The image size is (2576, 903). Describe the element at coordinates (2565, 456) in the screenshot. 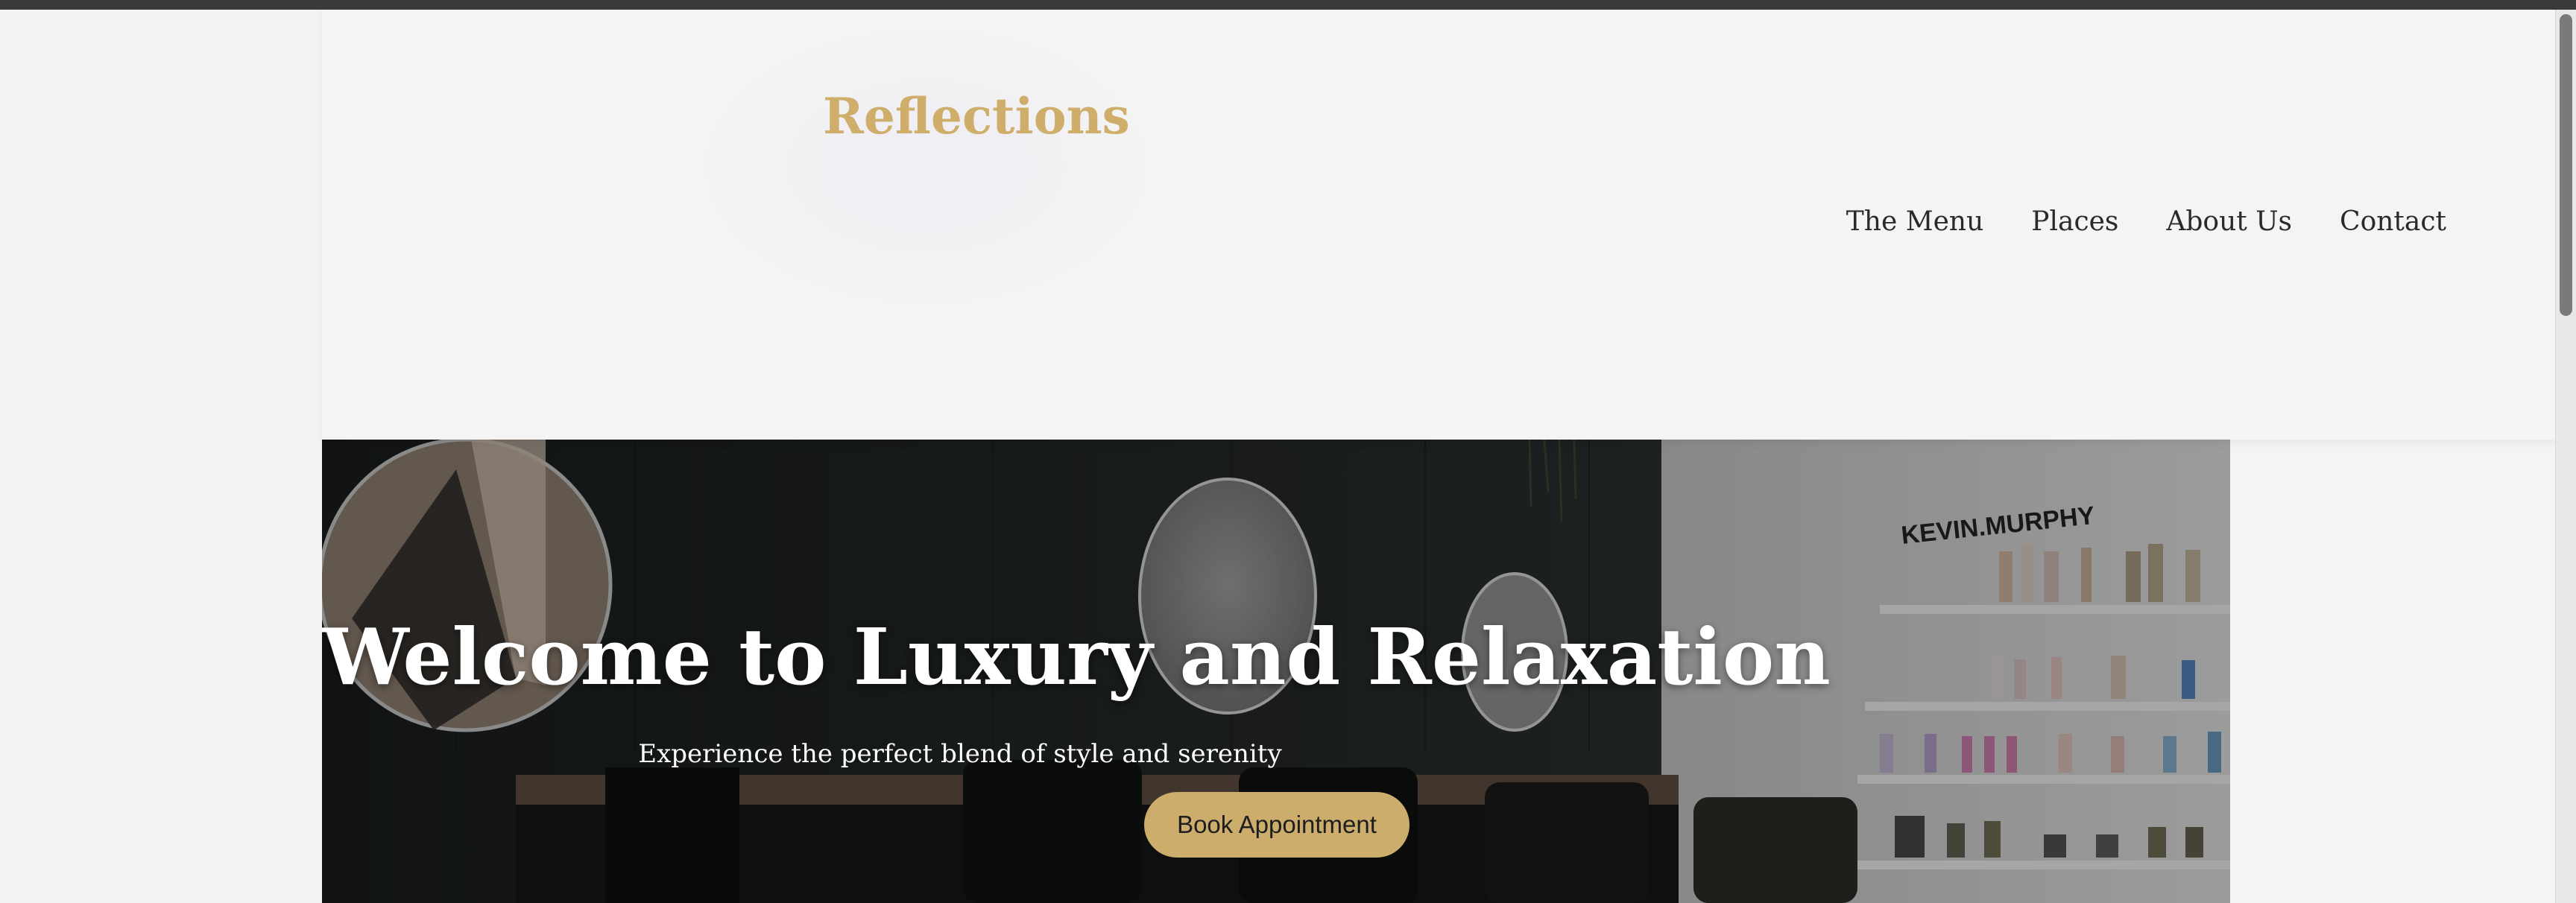

I see `page-scrollbar` at that location.